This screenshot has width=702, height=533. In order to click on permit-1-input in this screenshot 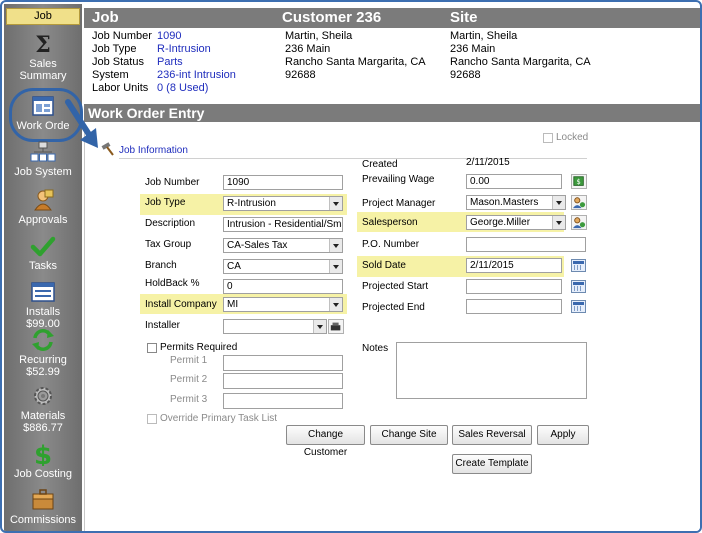, I will do `click(283, 363)`.